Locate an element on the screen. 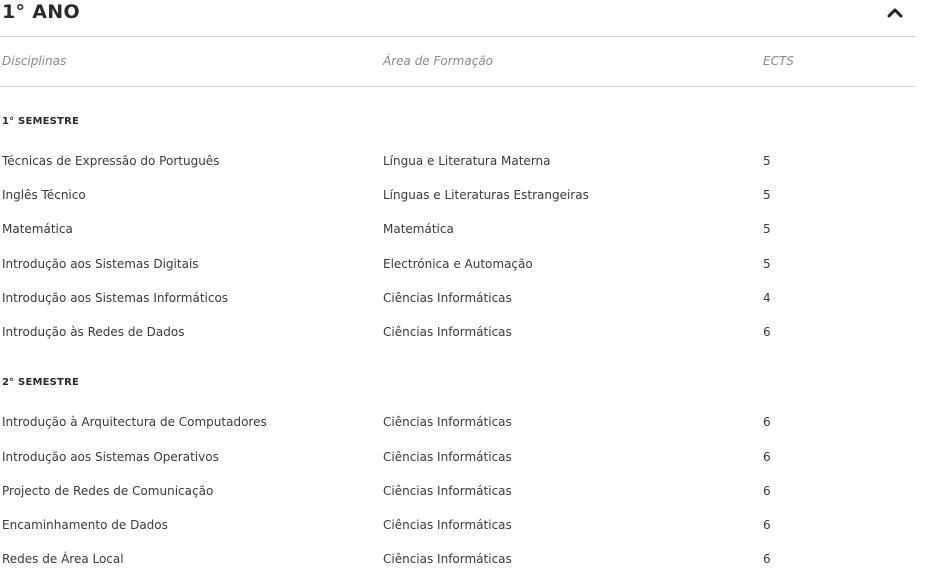 This screenshot has height=575, width=928. header-ects: ECTS is located at coordinates (778, 61).